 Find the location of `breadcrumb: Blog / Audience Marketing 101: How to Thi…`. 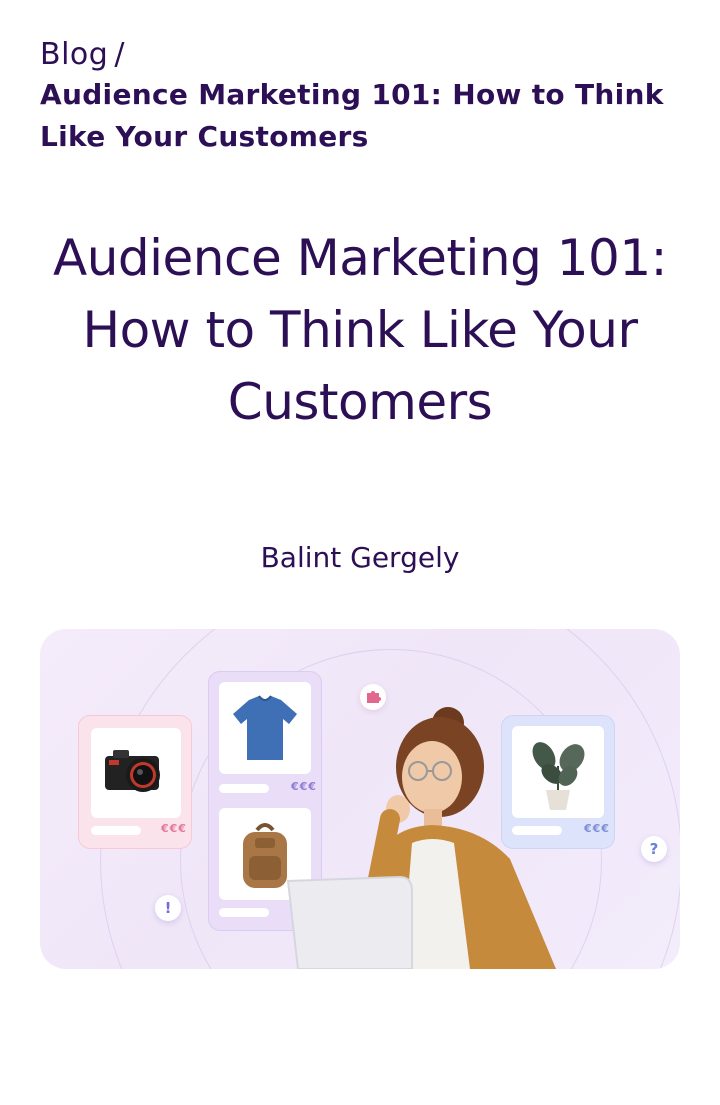

breadcrumb: Blog / Audience Marketing 101: How to Thi… is located at coordinates (365, 97).